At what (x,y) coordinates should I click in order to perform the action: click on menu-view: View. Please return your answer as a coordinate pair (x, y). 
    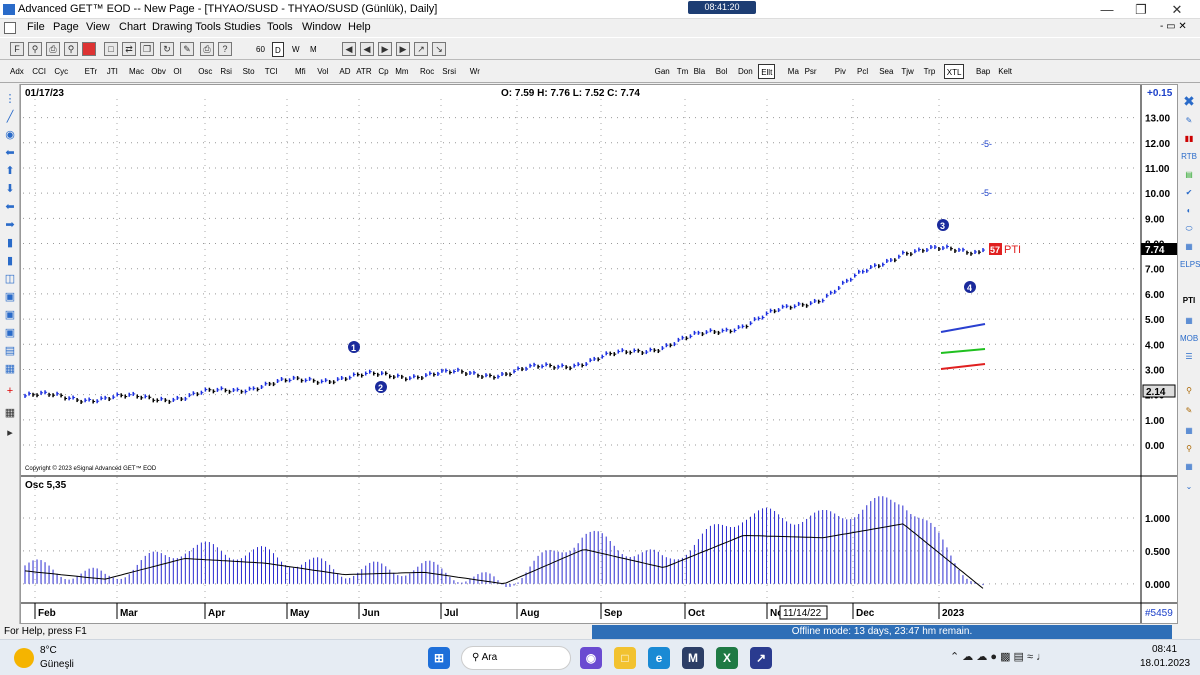
    Looking at the image, I should click on (98, 27).